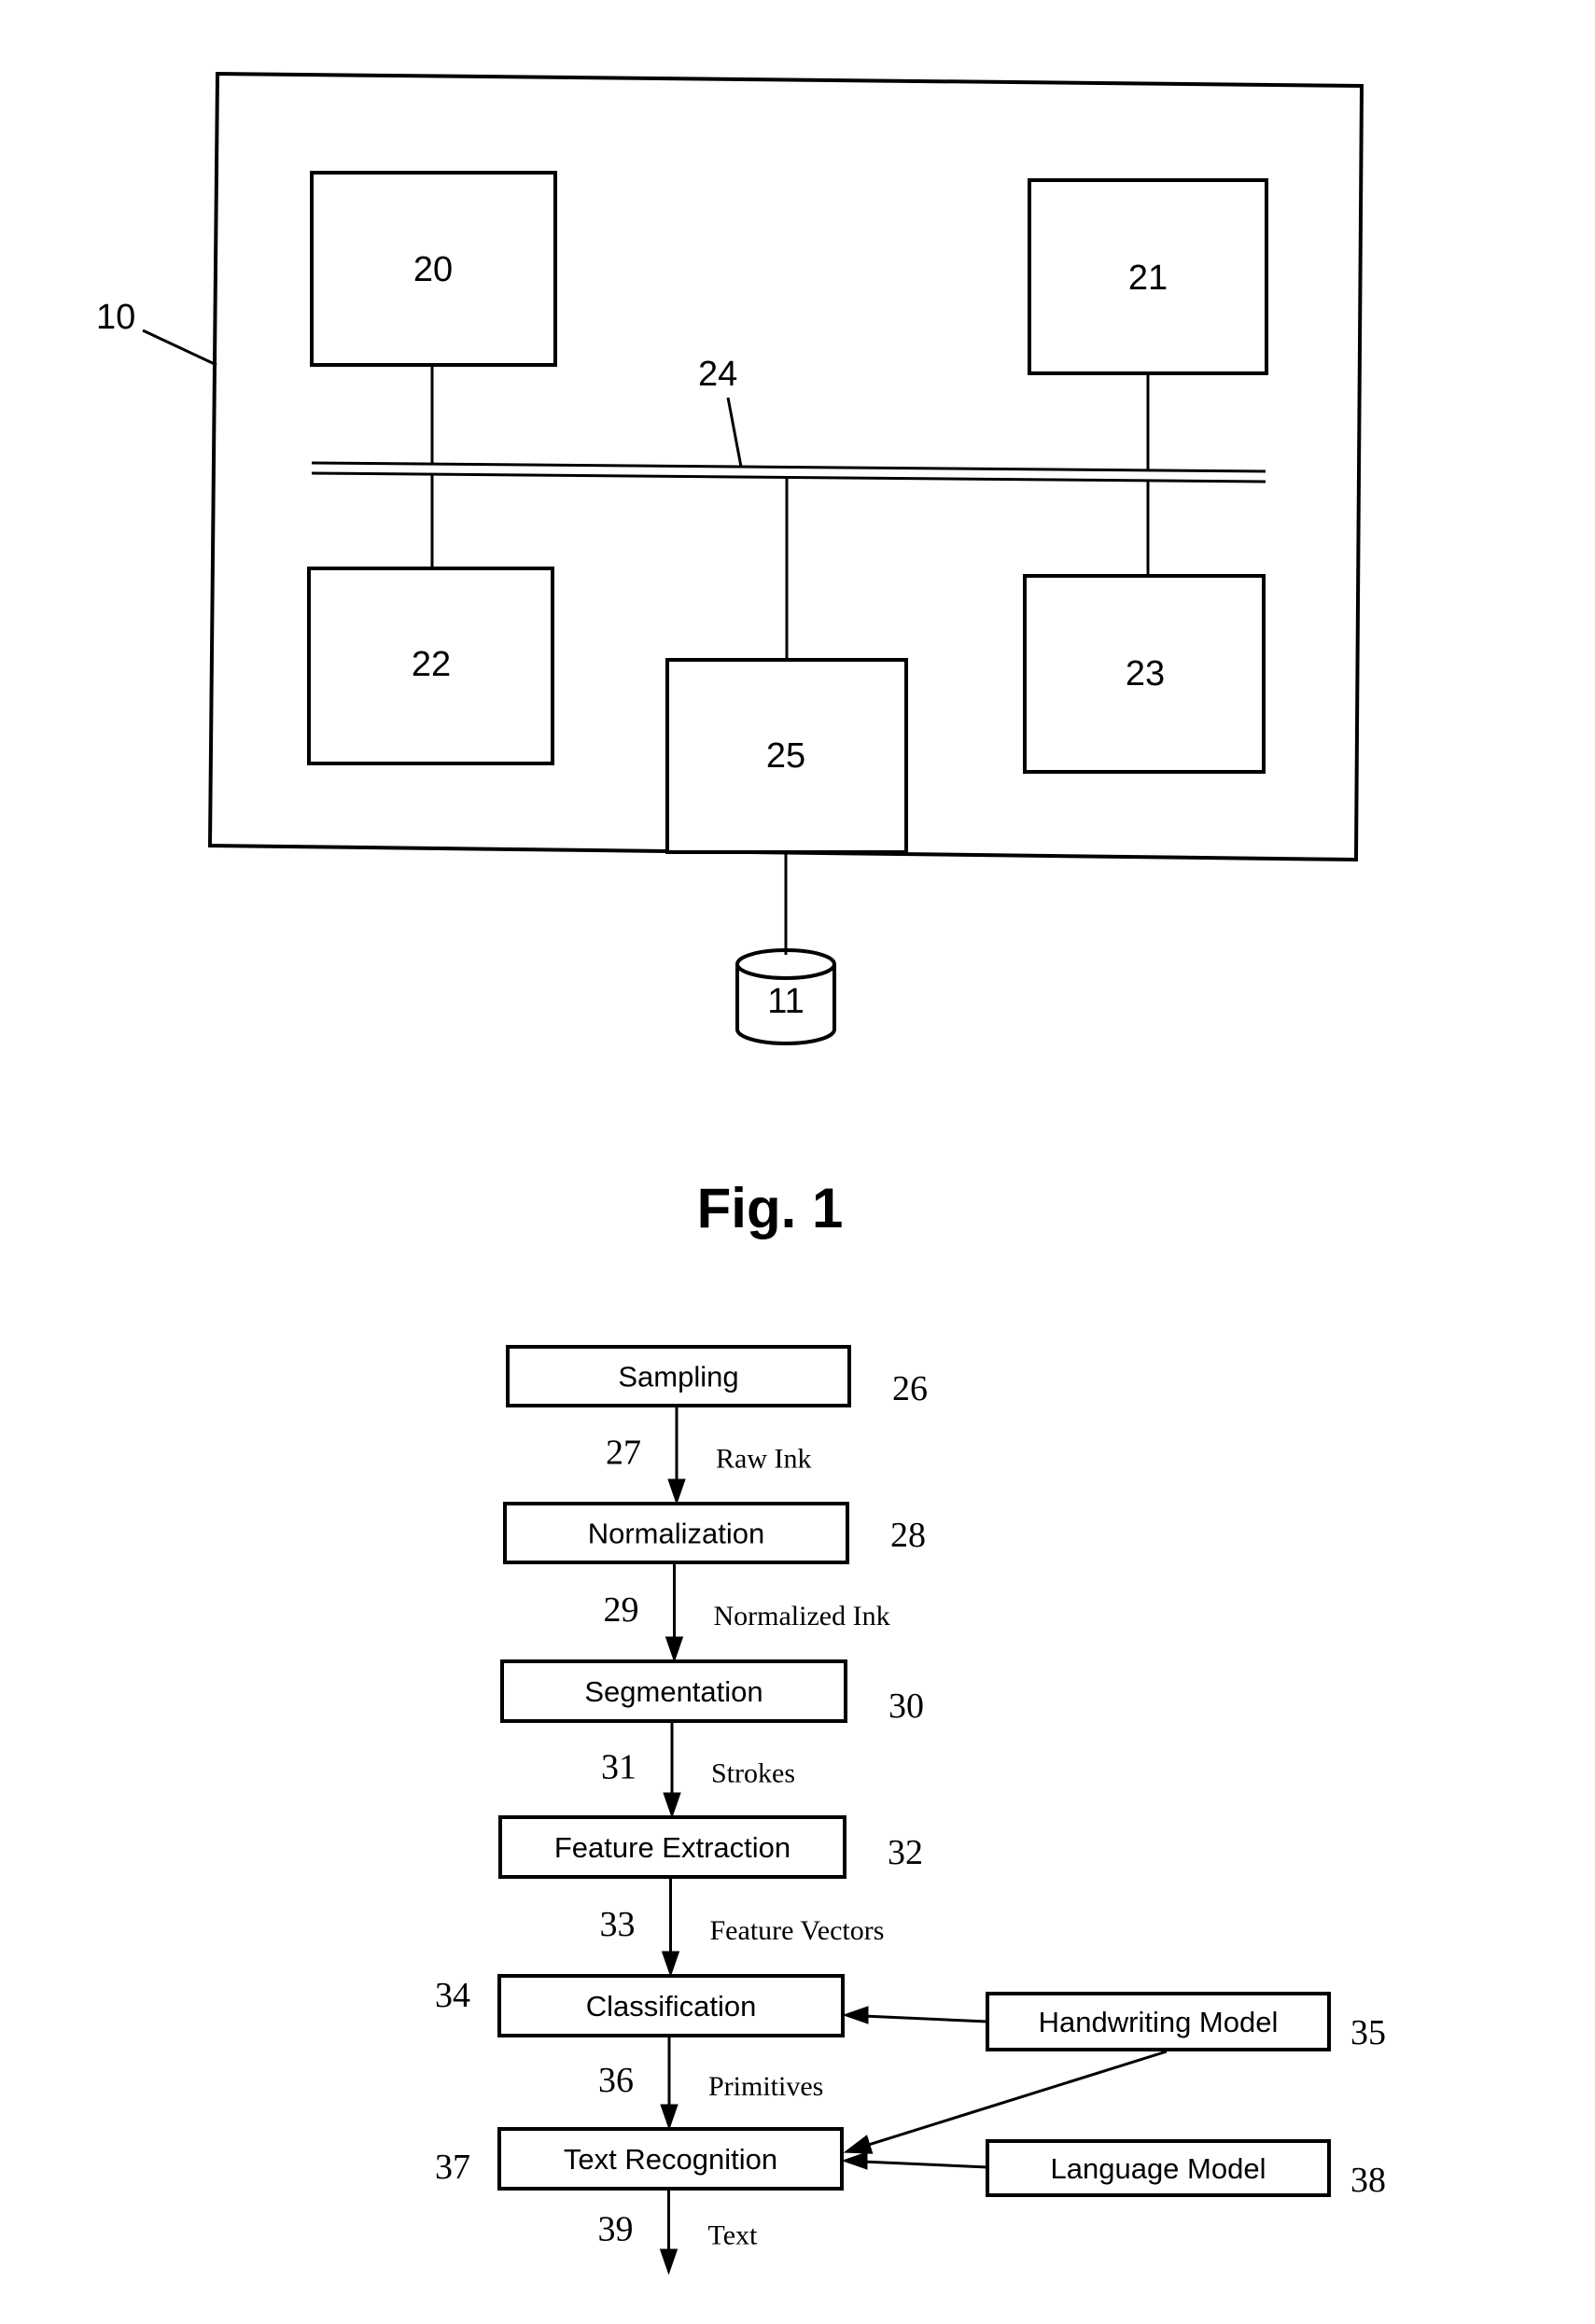 The height and width of the screenshot is (2324, 1595). Describe the element at coordinates (766, 2086) in the screenshot. I see `flow-label-primitives: Primitives` at that location.